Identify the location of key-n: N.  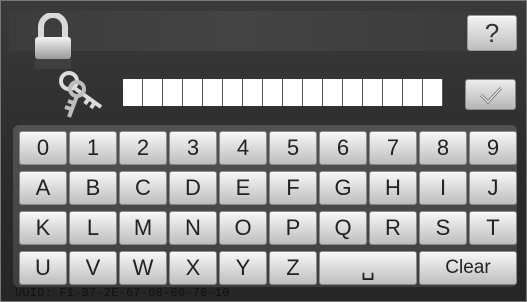
(193, 228).